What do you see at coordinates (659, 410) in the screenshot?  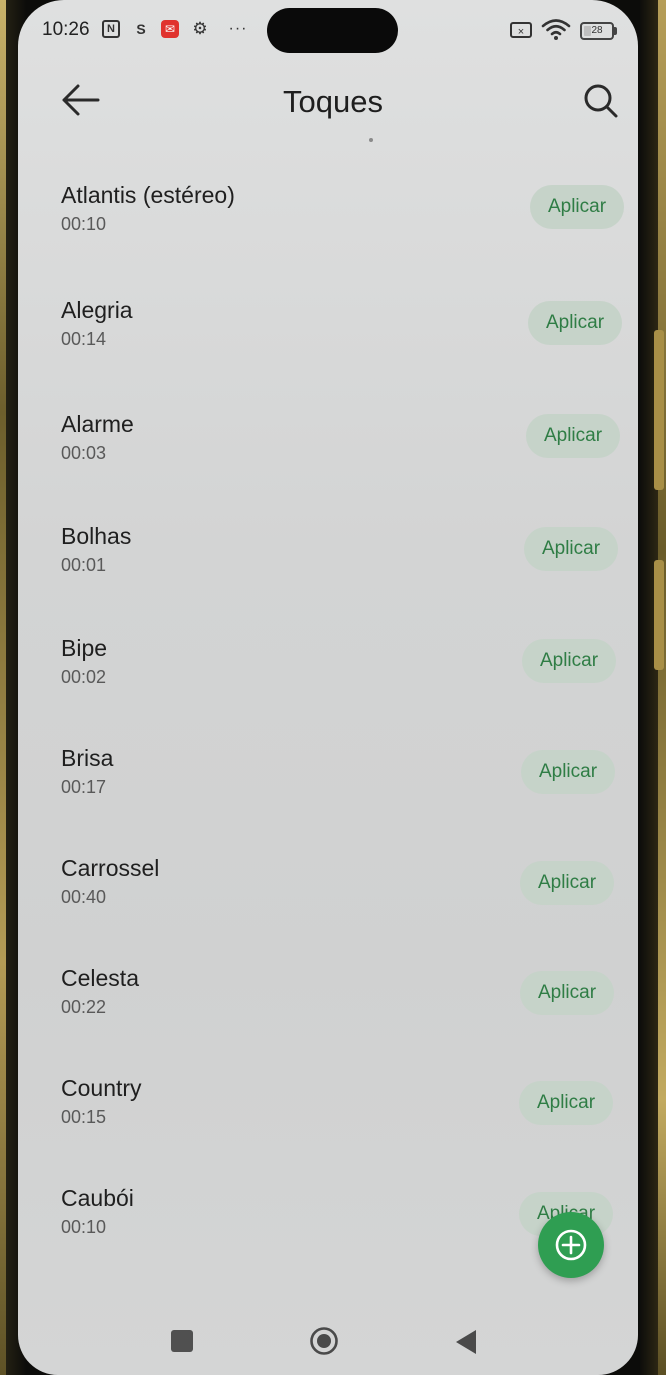 I see `volume-button` at bounding box center [659, 410].